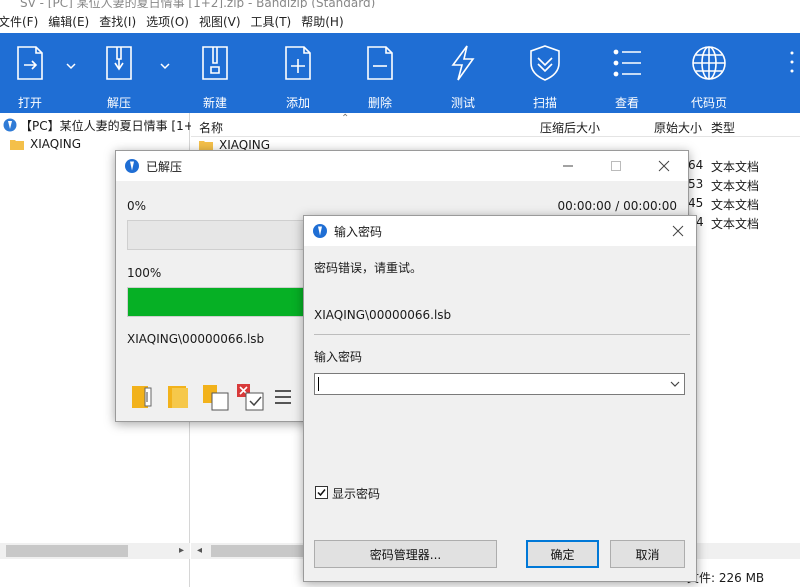  I want to click on maximize-button, so click(616, 166).